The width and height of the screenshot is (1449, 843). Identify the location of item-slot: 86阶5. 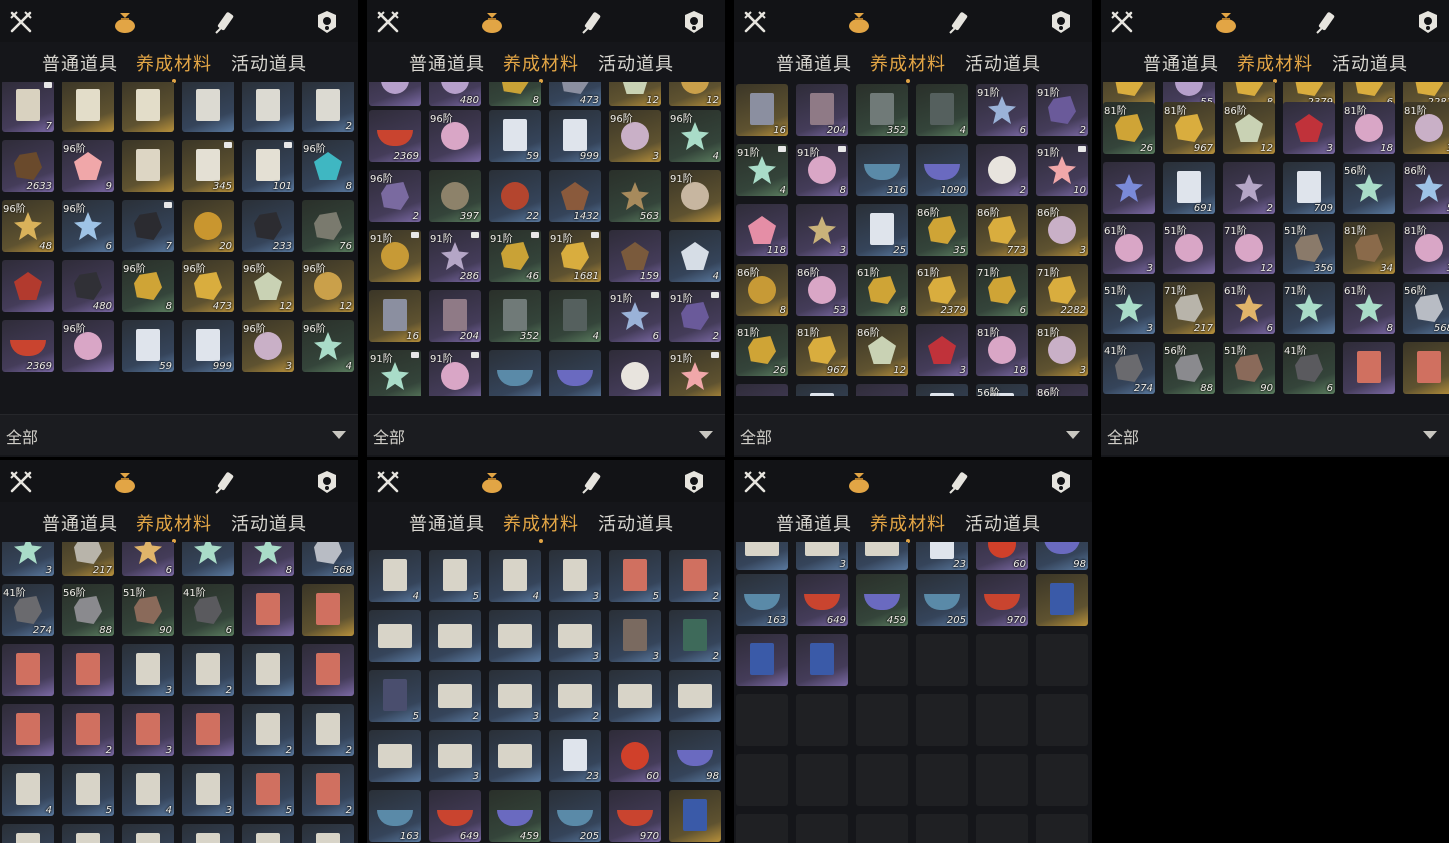
(1426, 188).